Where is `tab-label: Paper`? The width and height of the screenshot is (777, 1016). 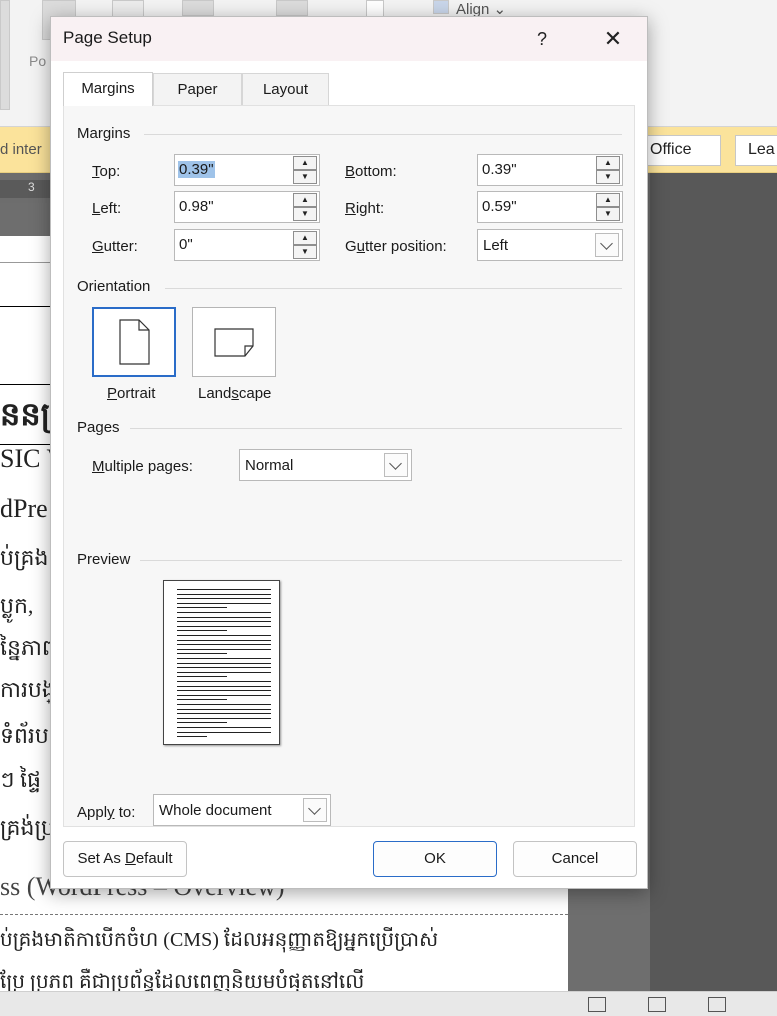
tab-label: Paper is located at coordinates (197, 89).